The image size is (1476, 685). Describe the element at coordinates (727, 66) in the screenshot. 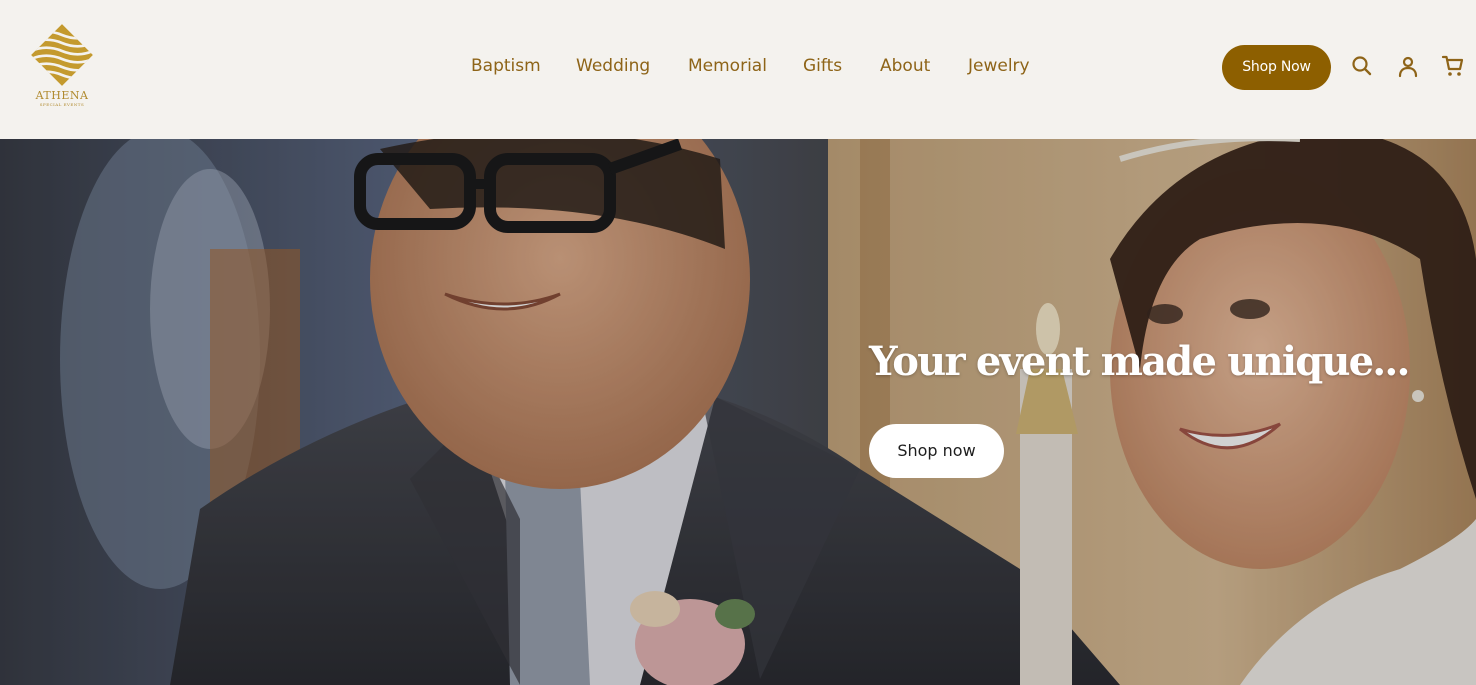

I see `nav-item-memorial: Memorial` at that location.